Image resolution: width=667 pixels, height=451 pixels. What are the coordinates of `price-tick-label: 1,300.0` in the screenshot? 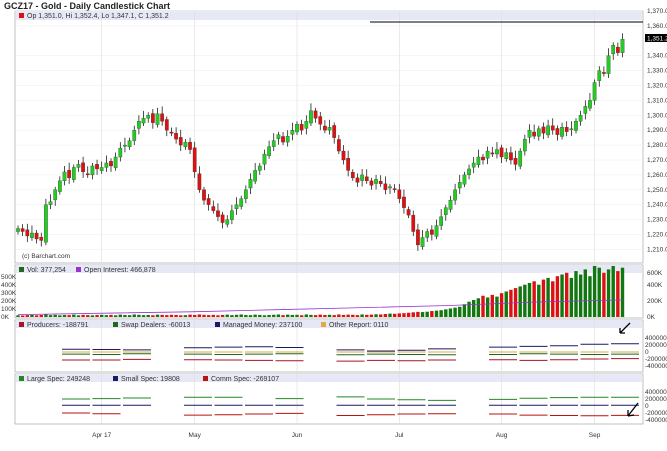 It's located at (657, 115).